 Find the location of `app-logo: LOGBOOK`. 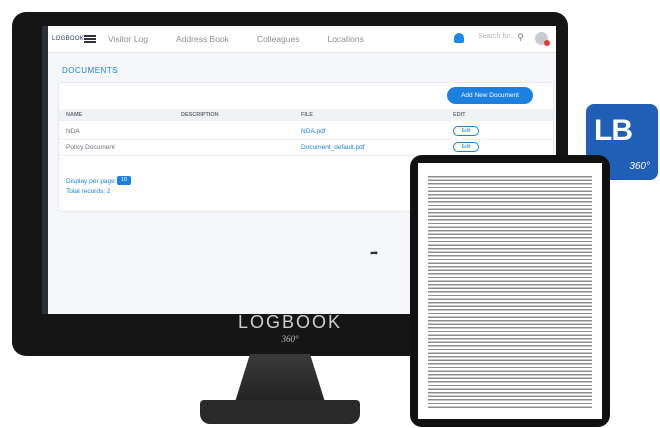

app-logo: LOGBOOK is located at coordinates (66, 39).